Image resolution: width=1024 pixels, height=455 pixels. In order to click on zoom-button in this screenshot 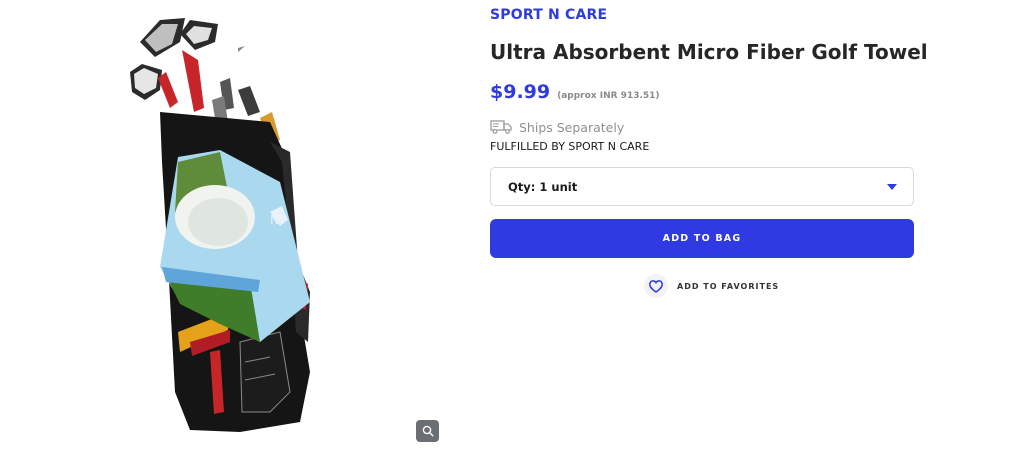, I will do `click(427, 431)`.